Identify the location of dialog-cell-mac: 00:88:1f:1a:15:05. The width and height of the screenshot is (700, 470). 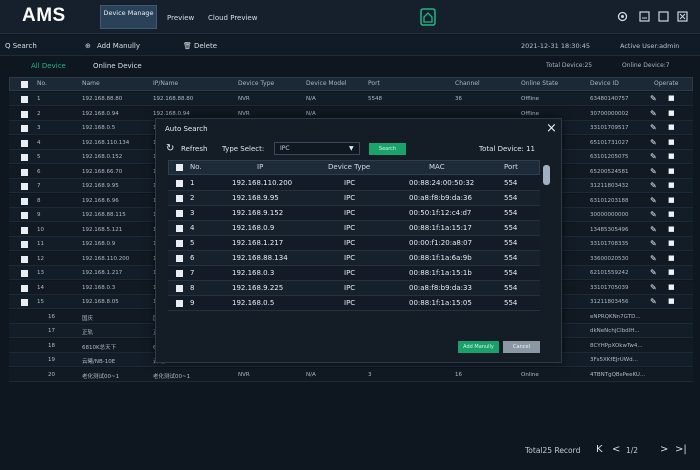
(440, 303).